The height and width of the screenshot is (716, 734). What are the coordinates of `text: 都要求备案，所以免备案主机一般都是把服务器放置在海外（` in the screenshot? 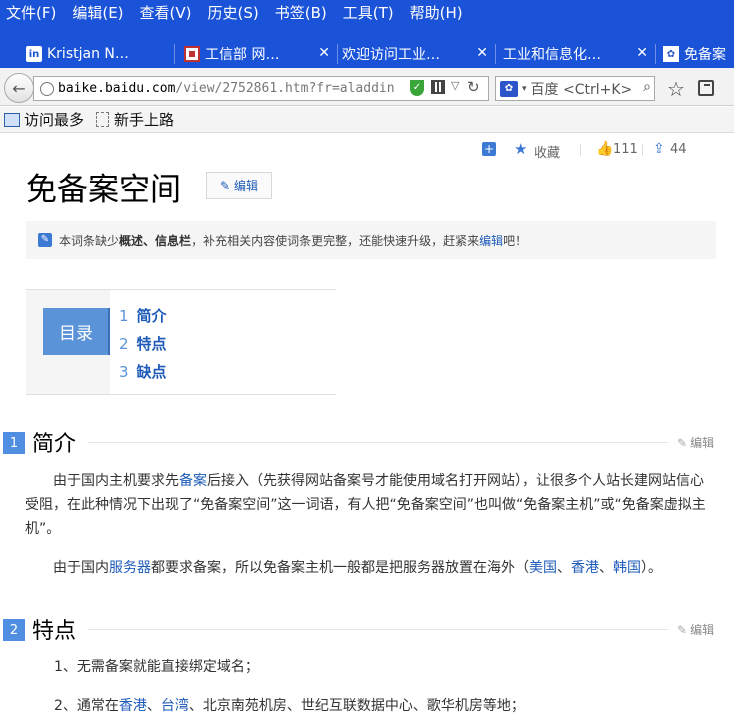 It's located at (340, 568).